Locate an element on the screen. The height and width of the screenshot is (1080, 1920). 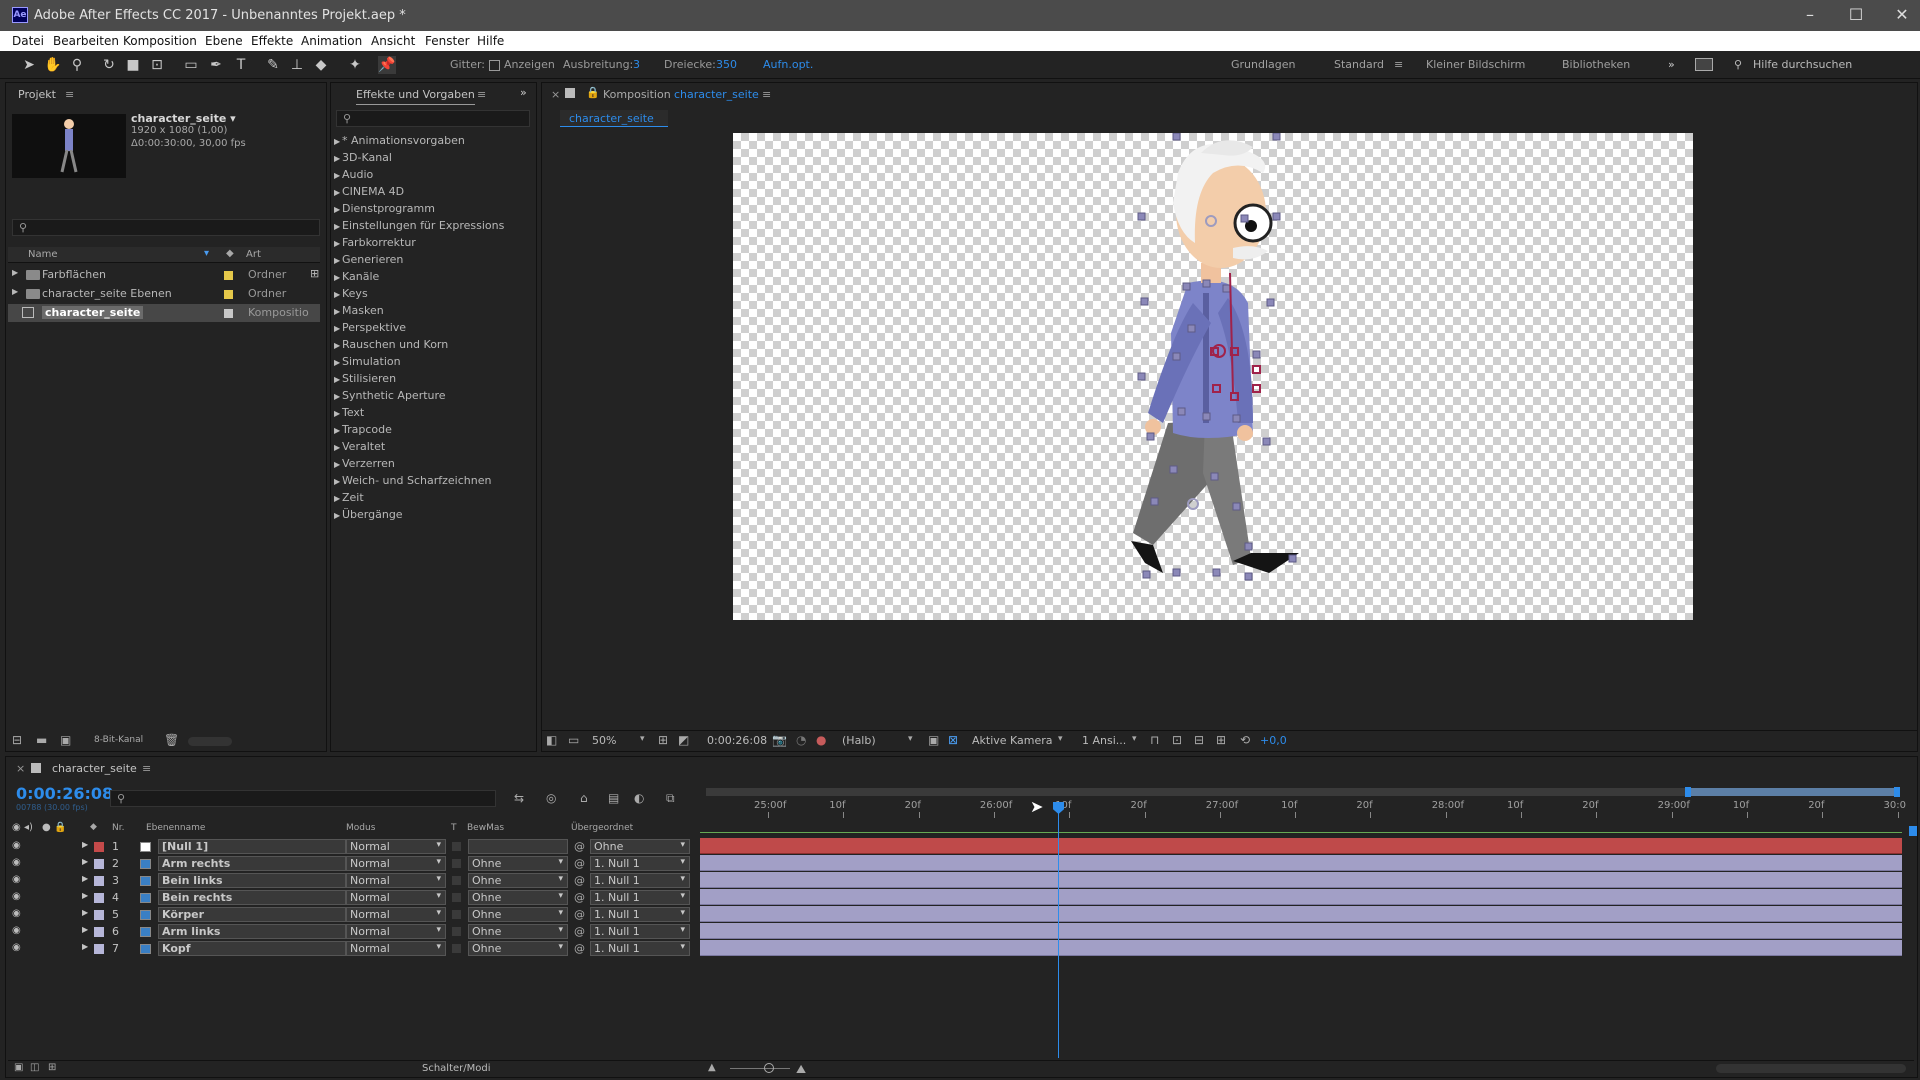
menu-ebene: Ebene is located at coordinates (224, 41).